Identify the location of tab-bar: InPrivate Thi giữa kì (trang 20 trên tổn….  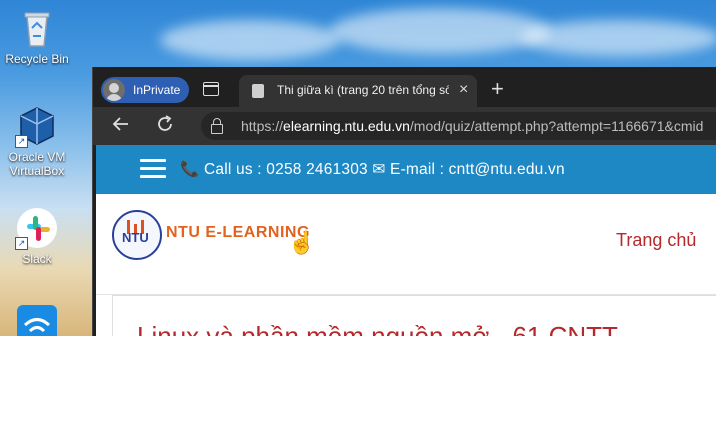
(404, 87).